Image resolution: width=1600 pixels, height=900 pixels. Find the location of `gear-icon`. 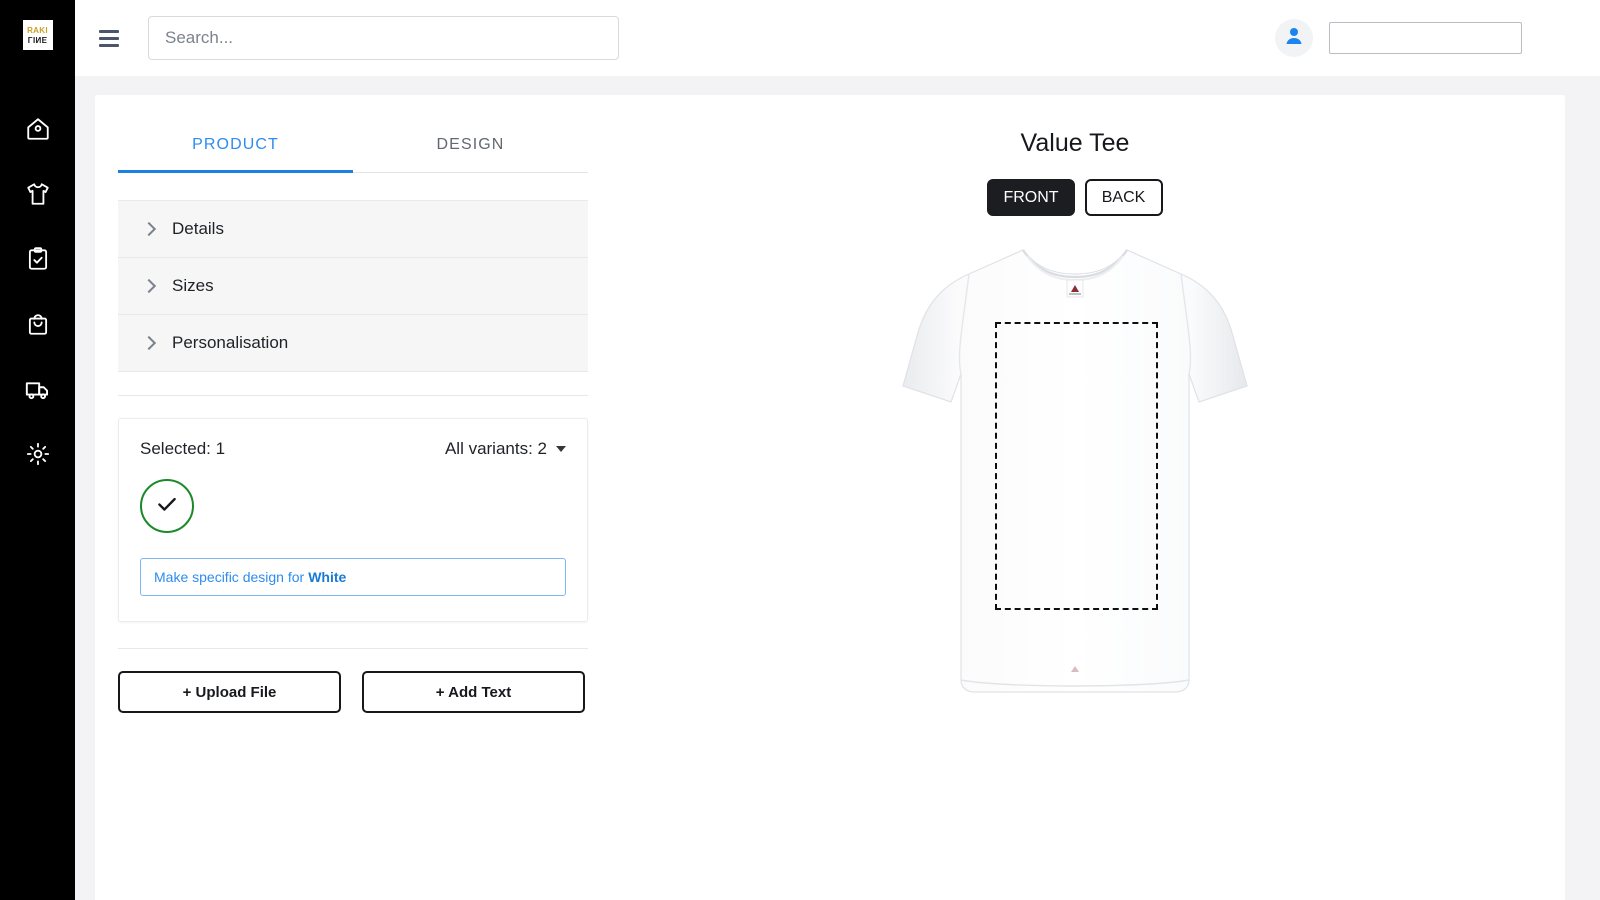

gear-icon is located at coordinates (38, 454).